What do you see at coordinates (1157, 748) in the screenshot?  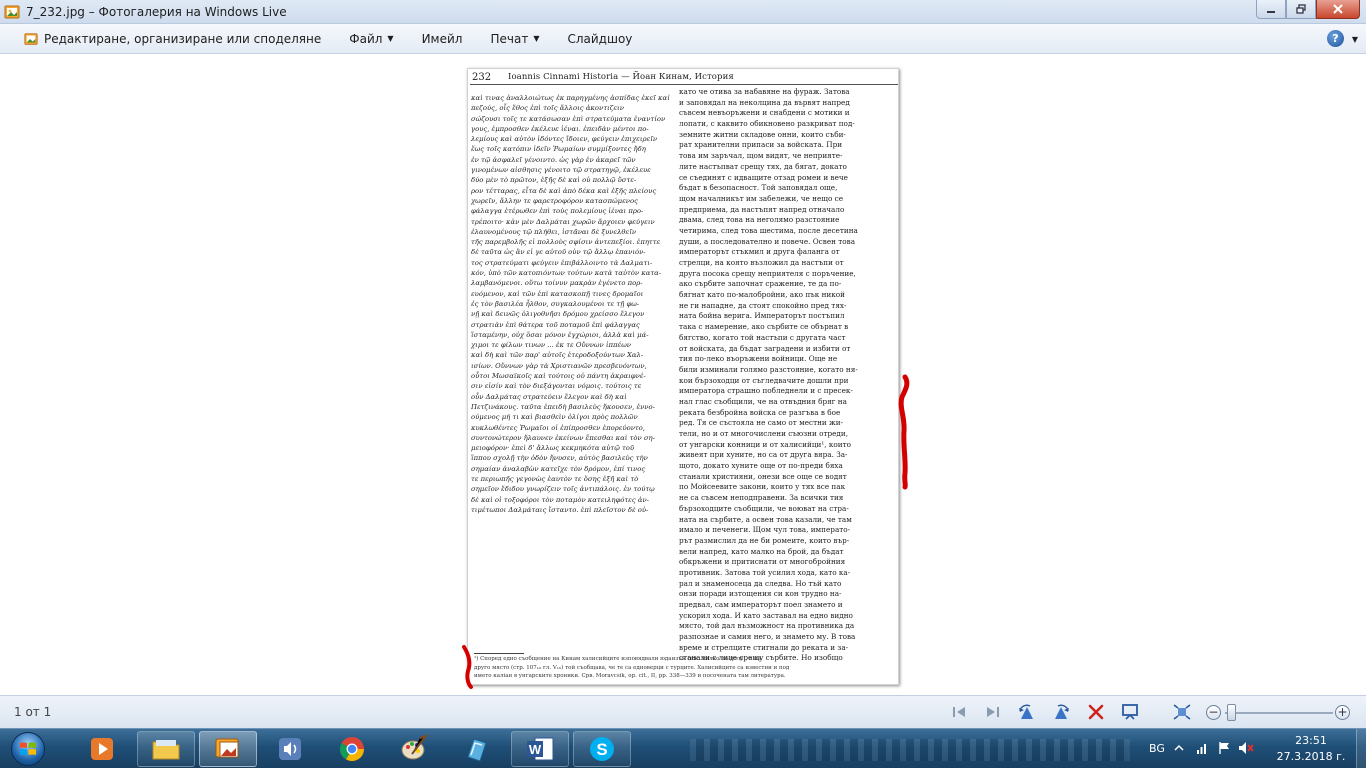 I see `language-indicator: BG` at bounding box center [1157, 748].